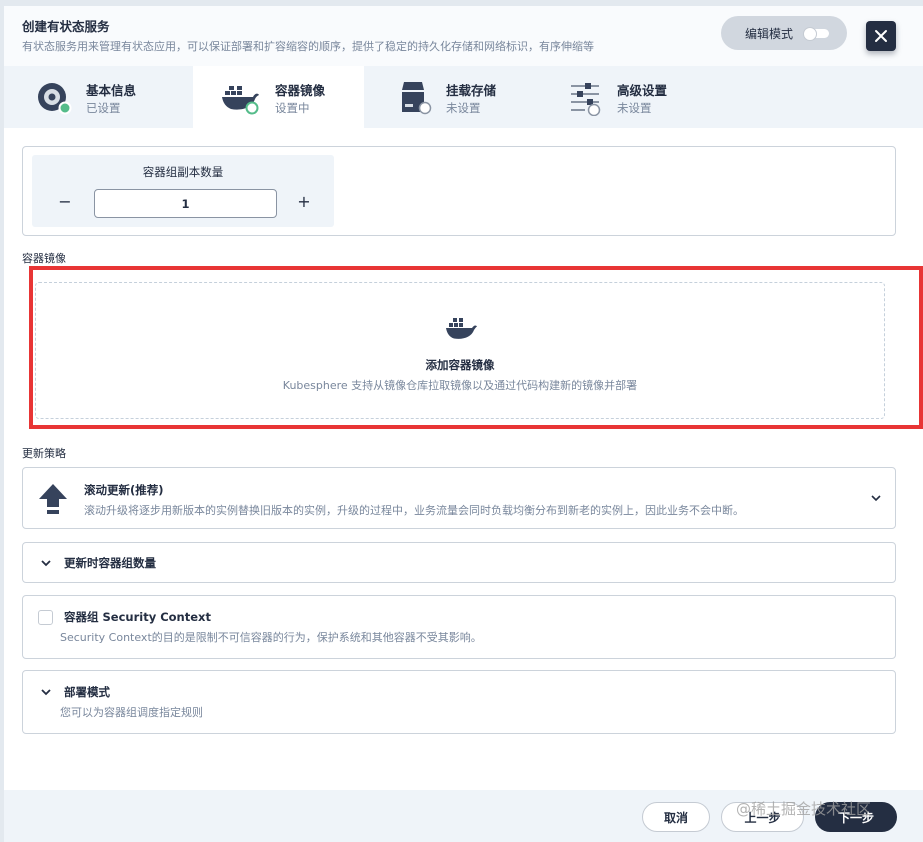 The width and height of the screenshot is (923, 842). I want to click on toggle-switch-icon, so click(816, 34).